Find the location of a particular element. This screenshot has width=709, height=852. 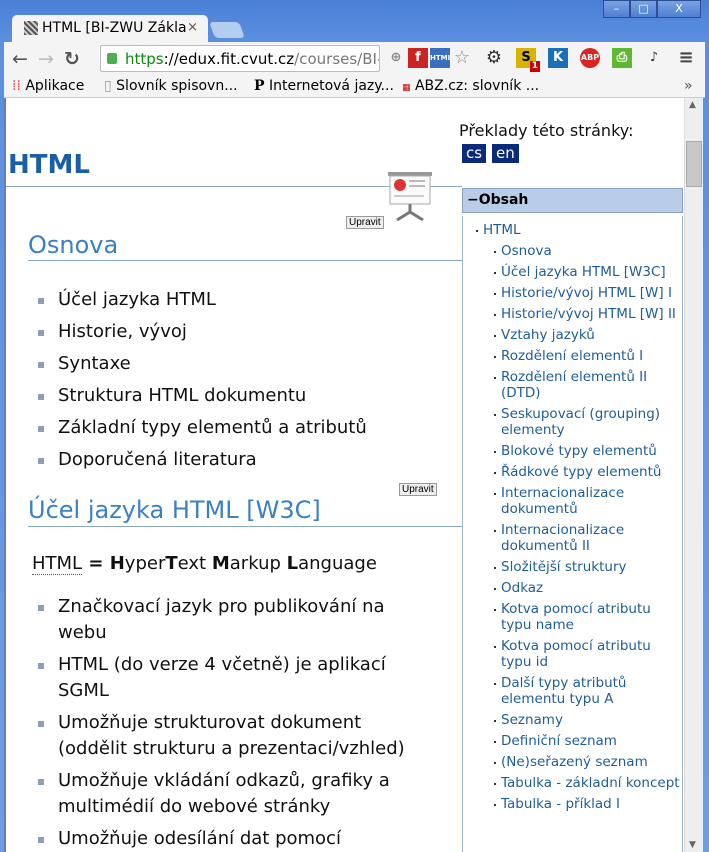

more-bookmarks-icon: » is located at coordinates (688, 86).